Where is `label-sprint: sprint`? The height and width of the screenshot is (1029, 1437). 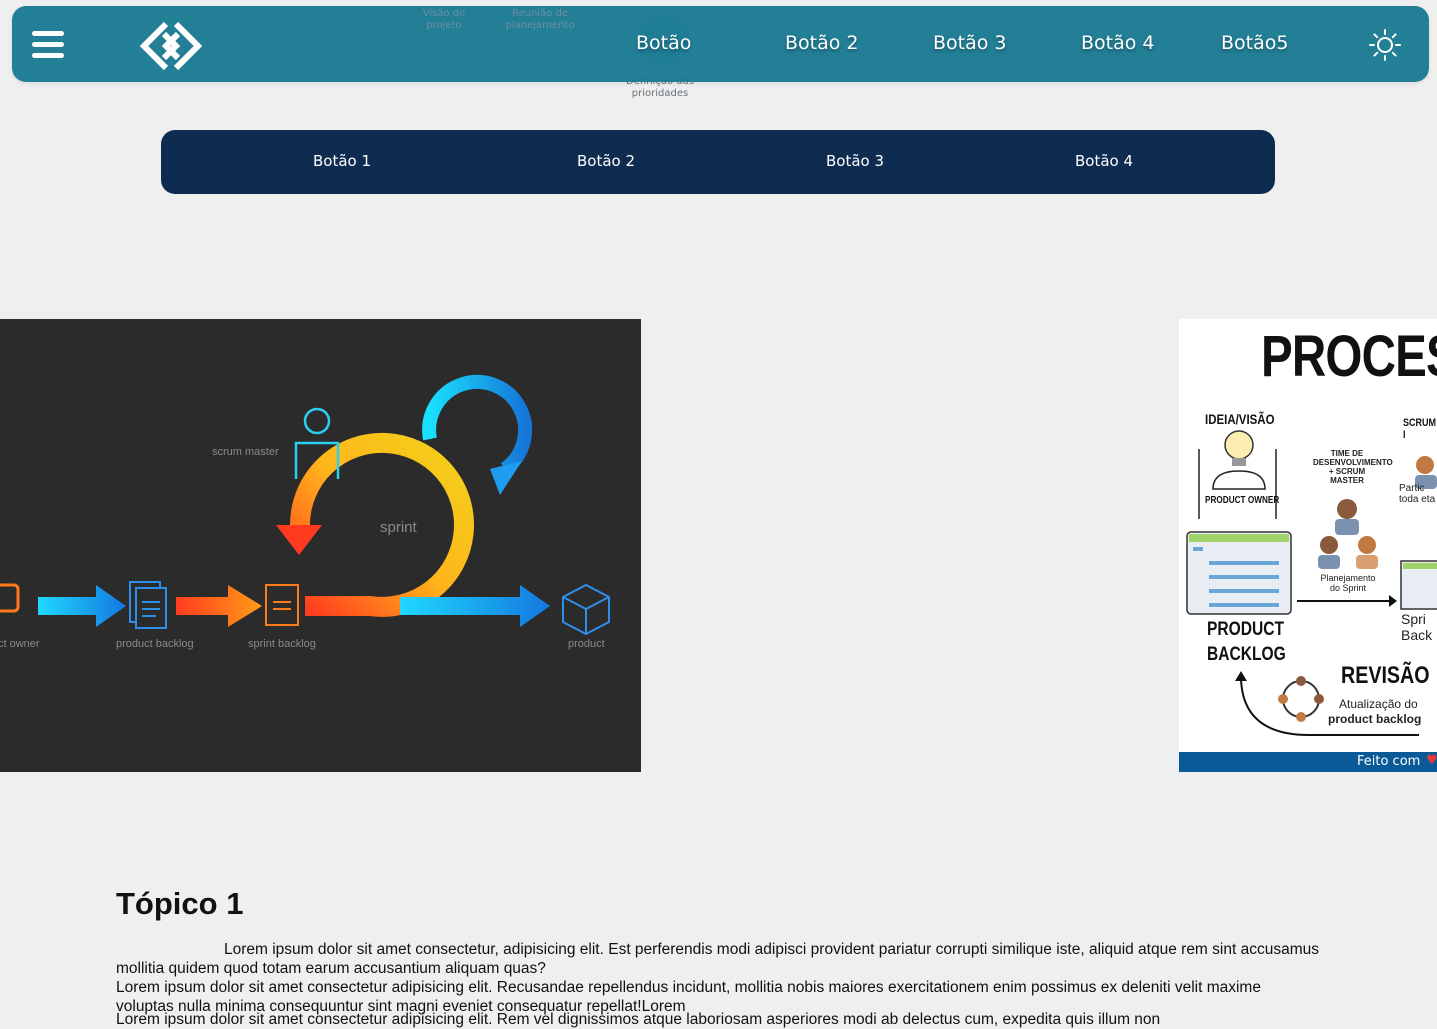 label-sprint: sprint is located at coordinates (398, 527).